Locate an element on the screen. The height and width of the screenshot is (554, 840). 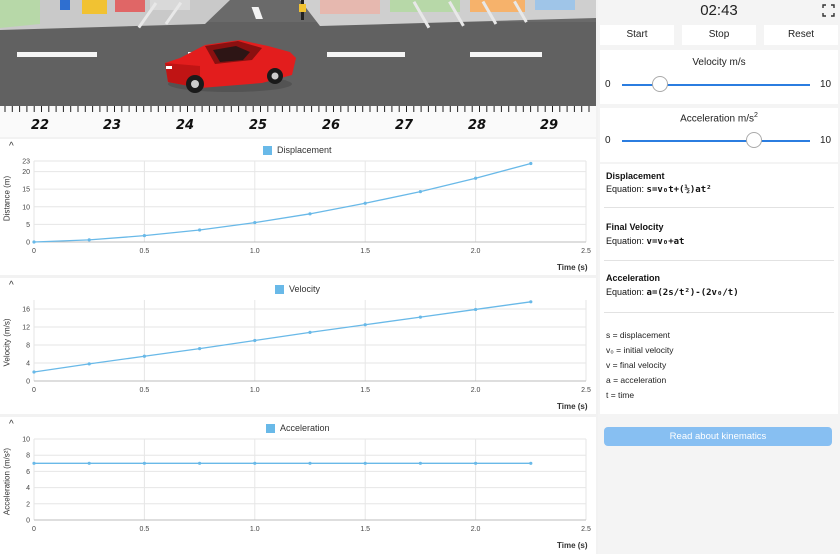
legend-line: t = time is located at coordinates (620, 395).